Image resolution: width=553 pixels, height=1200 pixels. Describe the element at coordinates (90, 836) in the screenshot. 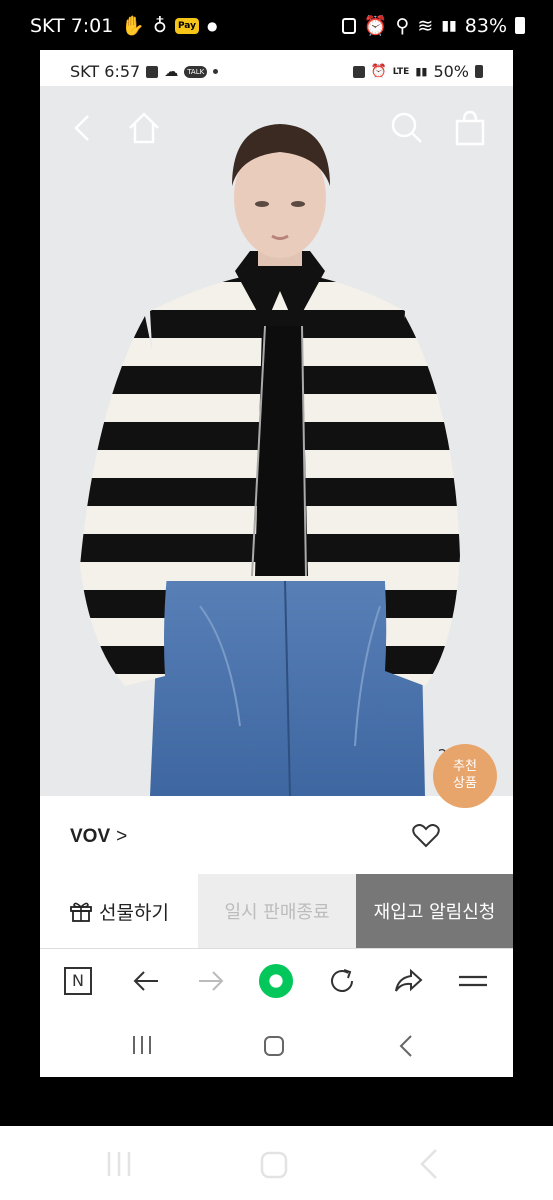

I see `brand-name: VOV` at that location.